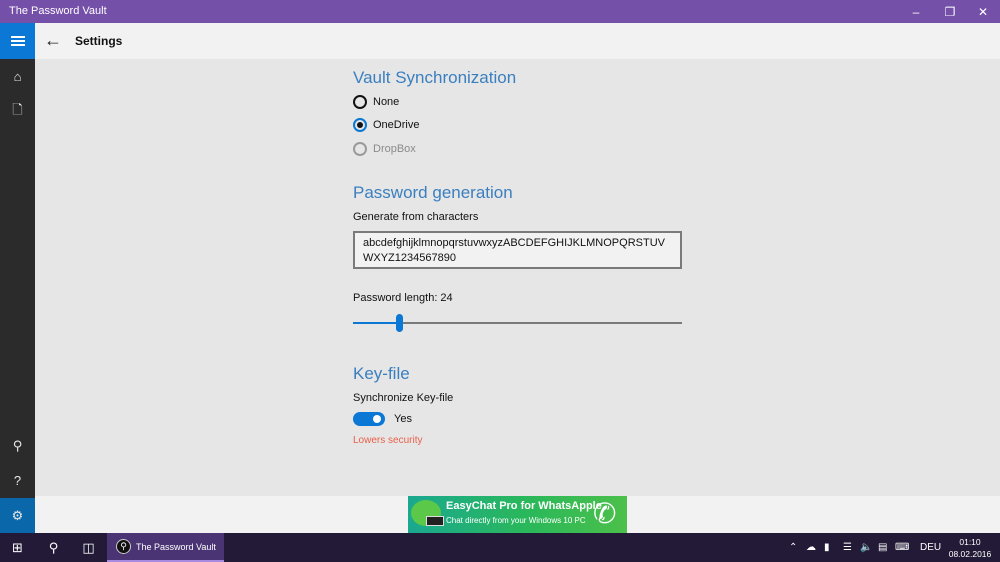 The height and width of the screenshot is (562, 1000). What do you see at coordinates (369, 419) in the screenshot?
I see `sync-key-file-toggle` at bounding box center [369, 419].